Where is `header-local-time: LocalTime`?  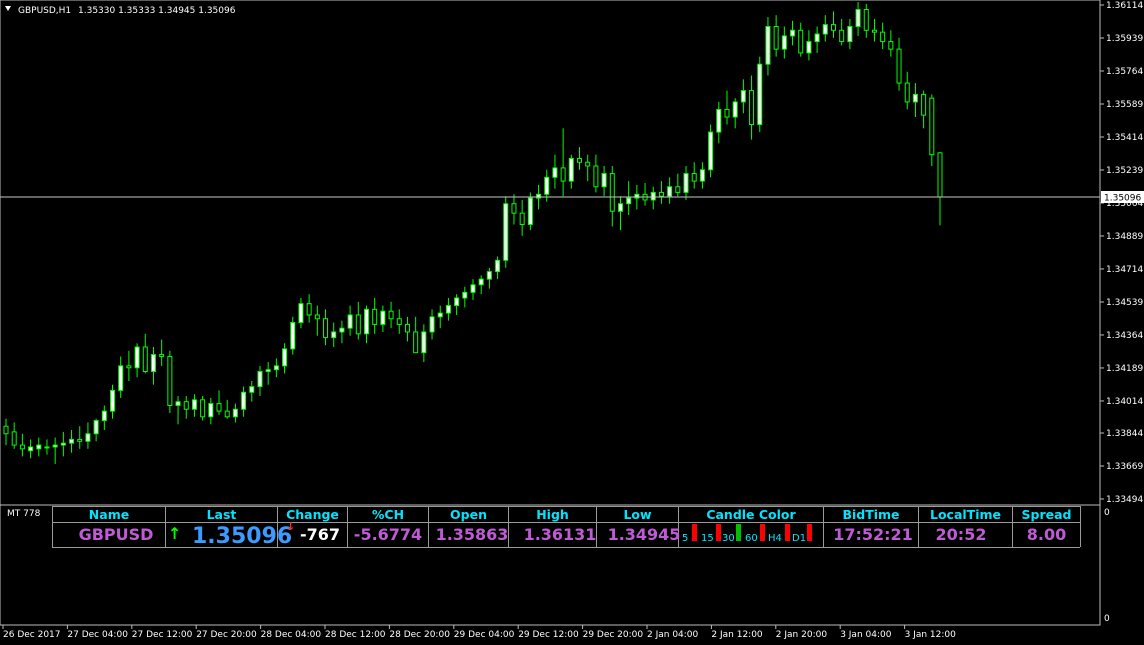 header-local-time: LocalTime is located at coordinates (965, 514).